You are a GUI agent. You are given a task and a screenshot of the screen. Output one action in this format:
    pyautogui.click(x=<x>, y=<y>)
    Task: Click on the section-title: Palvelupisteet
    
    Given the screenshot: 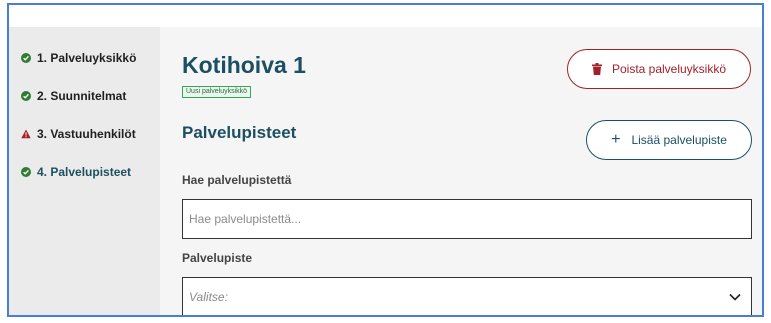 What is the action you would take?
    pyautogui.click(x=239, y=132)
    